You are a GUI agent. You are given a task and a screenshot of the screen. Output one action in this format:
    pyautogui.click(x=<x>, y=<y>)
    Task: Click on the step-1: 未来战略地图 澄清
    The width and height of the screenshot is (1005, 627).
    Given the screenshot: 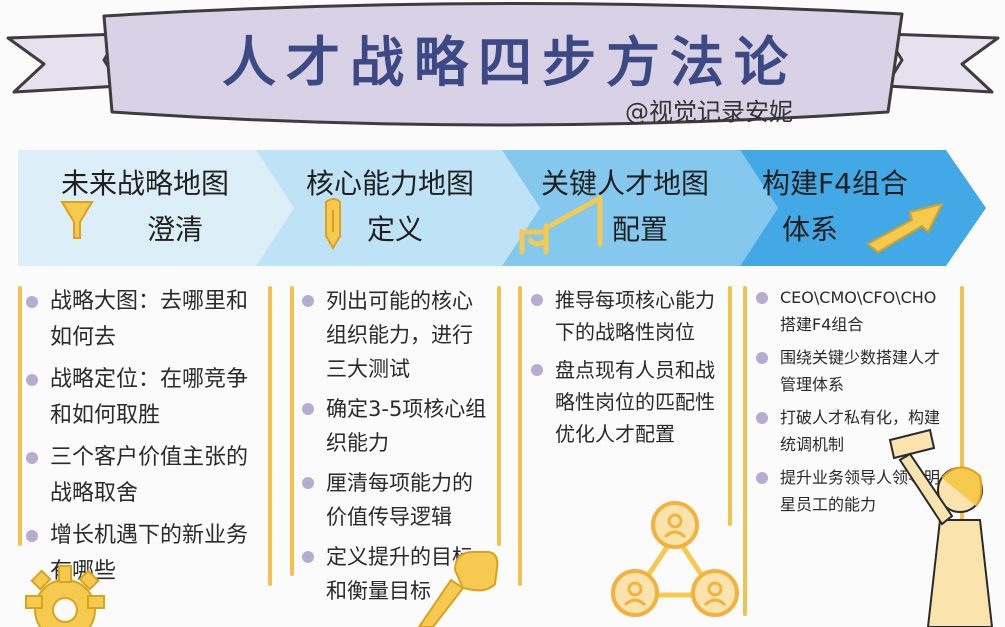 What is the action you would take?
    pyautogui.click(x=145, y=207)
    